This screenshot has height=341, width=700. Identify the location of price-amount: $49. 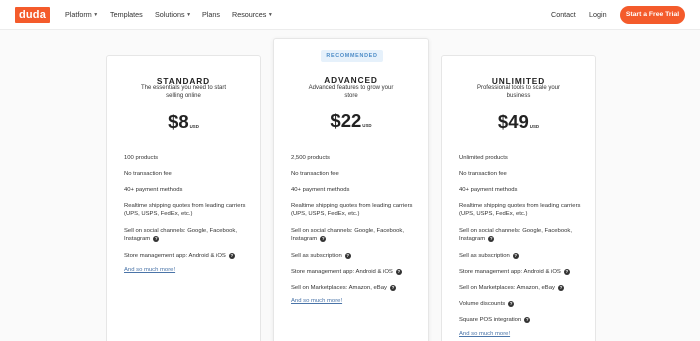
(513, 121).